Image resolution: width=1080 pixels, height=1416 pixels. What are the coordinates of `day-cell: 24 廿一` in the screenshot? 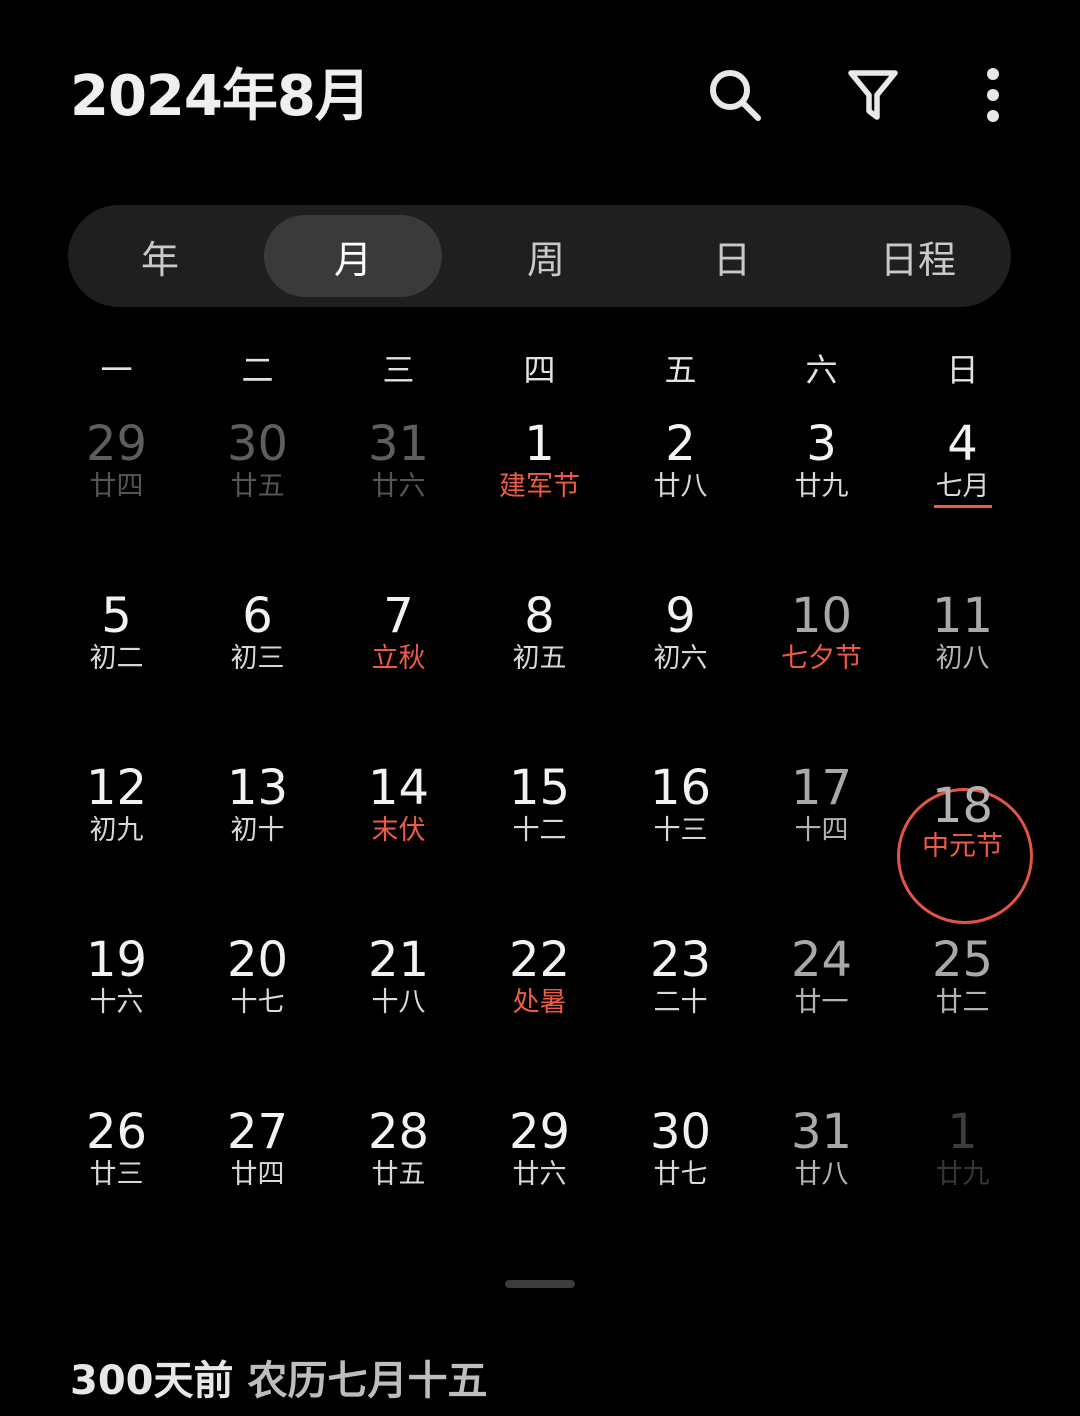 It's located at (821, 1012).